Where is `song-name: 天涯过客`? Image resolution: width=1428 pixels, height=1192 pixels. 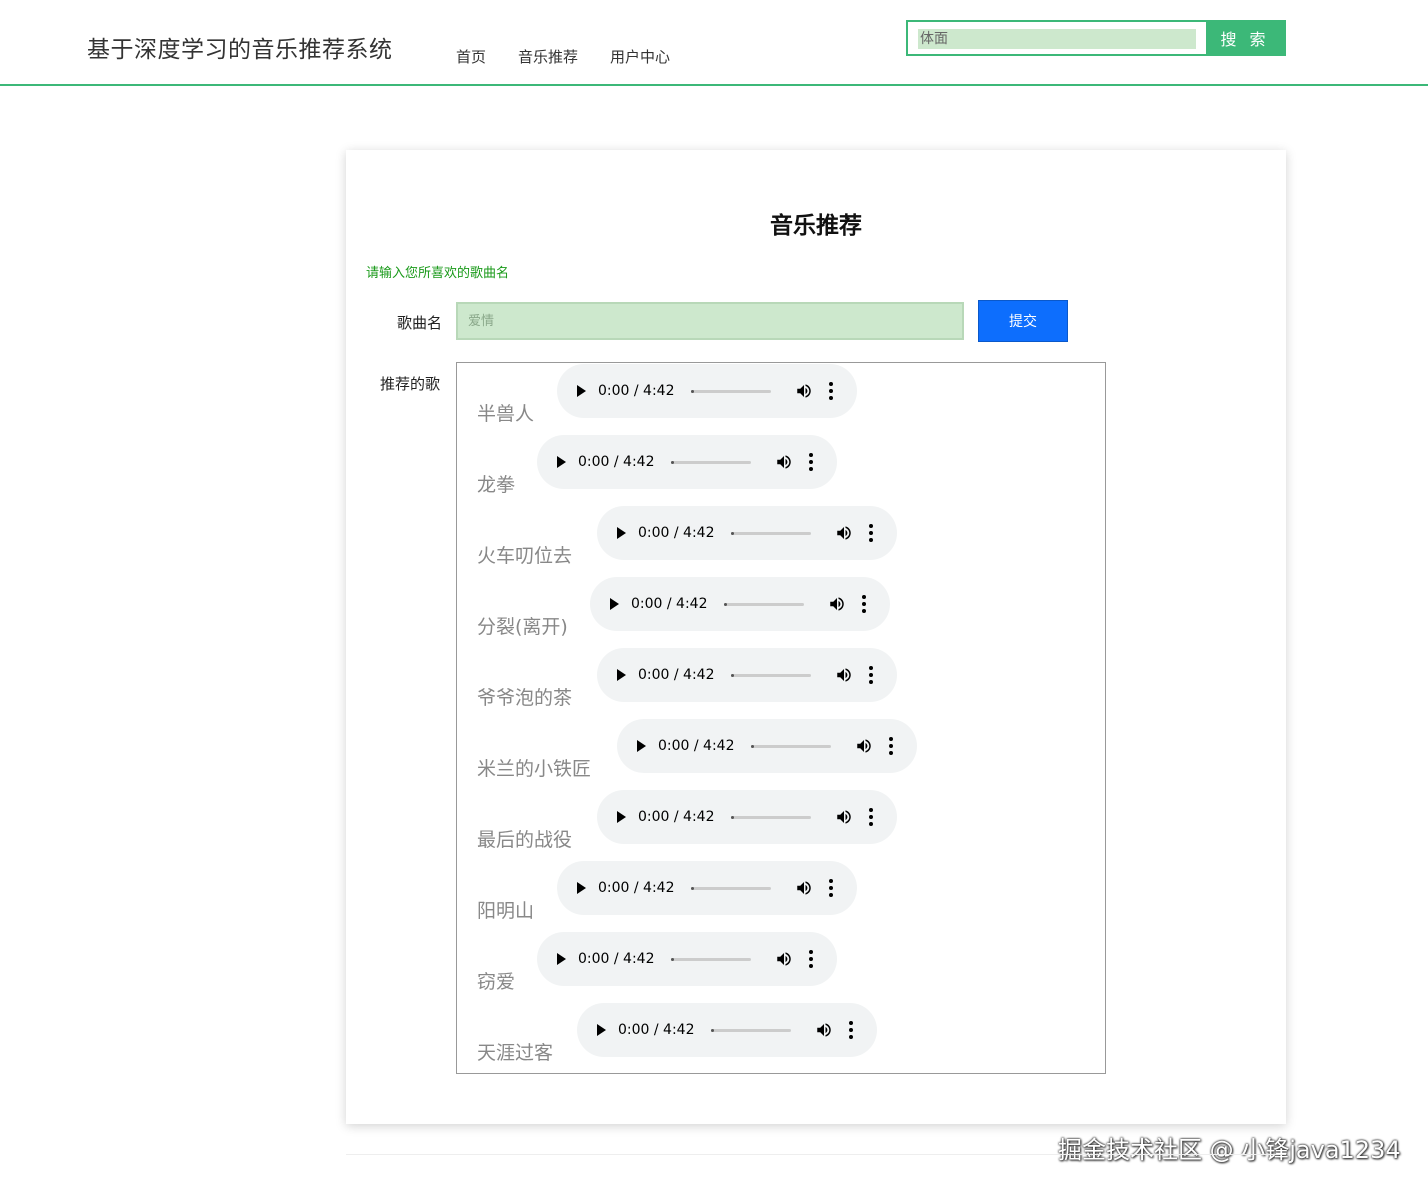 song-name: 天涯过客 is located at coordinates (515, 1053).